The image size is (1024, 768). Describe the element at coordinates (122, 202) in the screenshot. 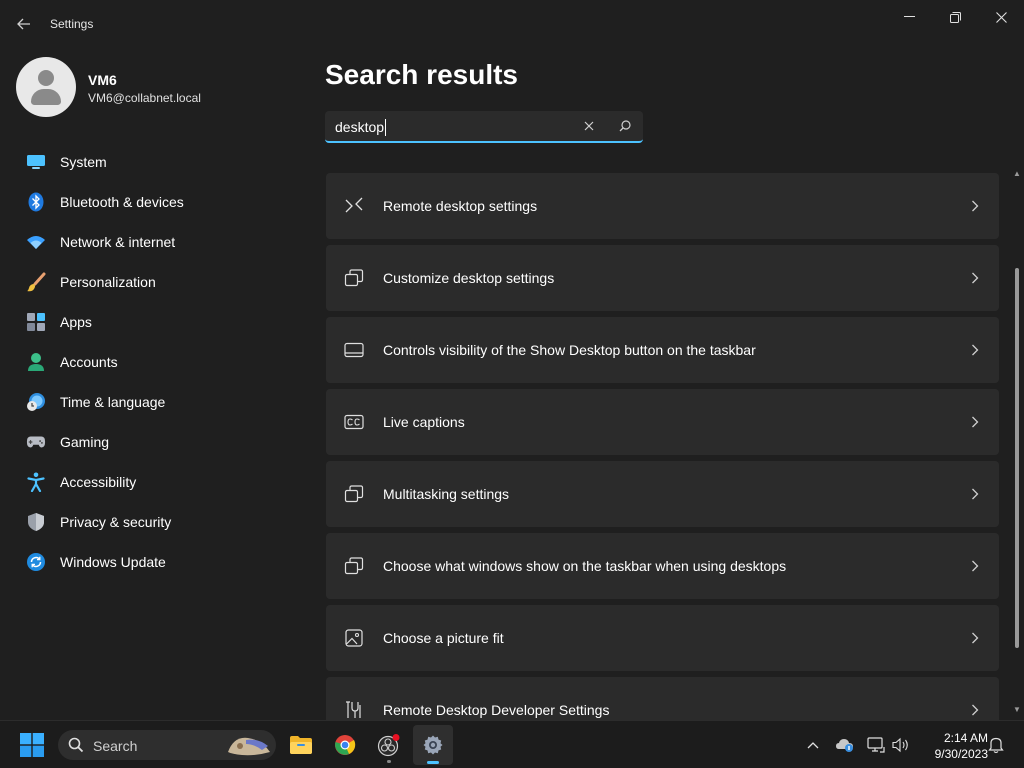

I see `sidebar-item-label: Bluetooth & devices` at that location.